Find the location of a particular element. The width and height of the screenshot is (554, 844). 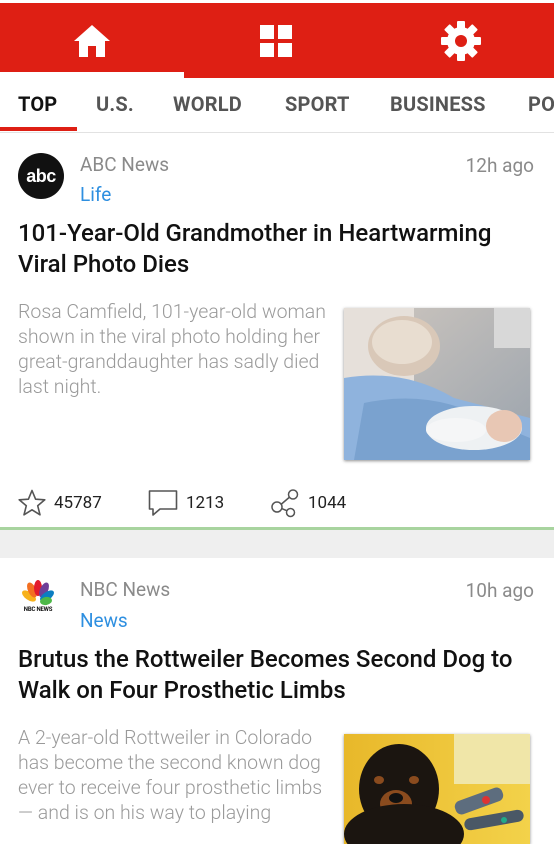

source-logo-nbc: NBC NEWS is located at coordinates (38, 598).